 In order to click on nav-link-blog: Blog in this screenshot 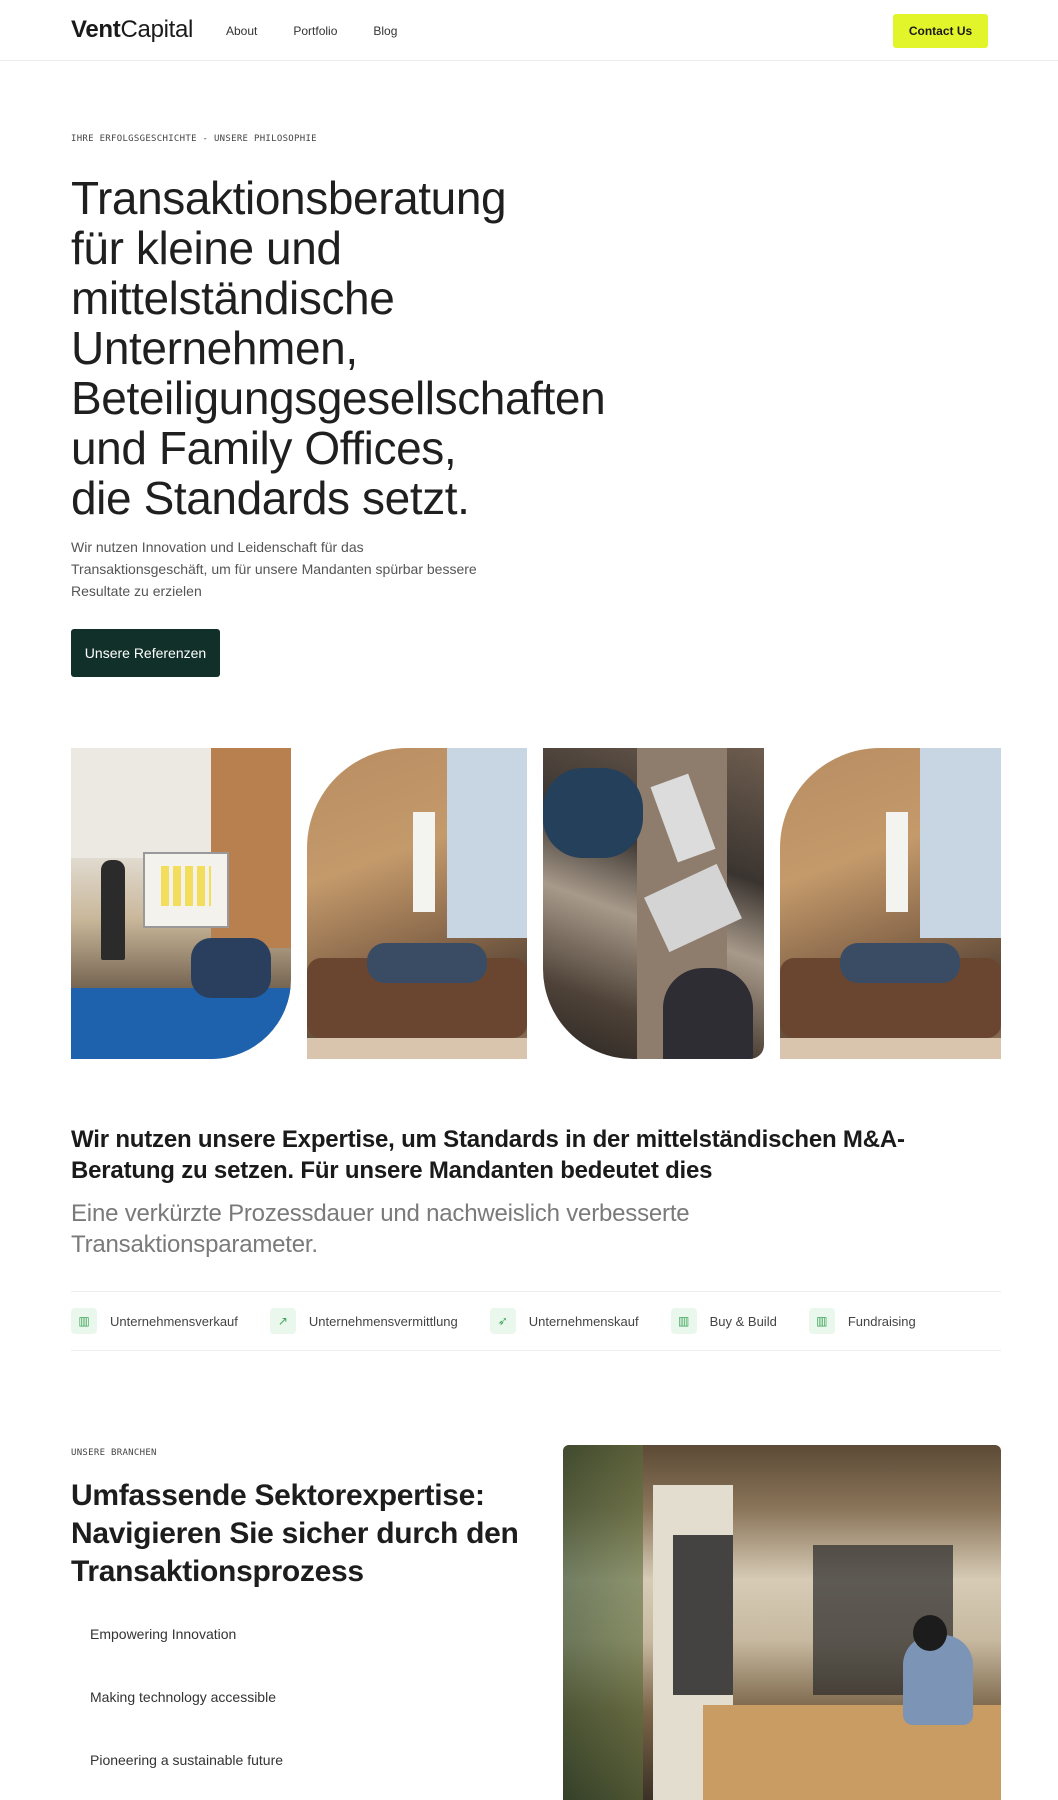, I will do `click(385, 31)`.